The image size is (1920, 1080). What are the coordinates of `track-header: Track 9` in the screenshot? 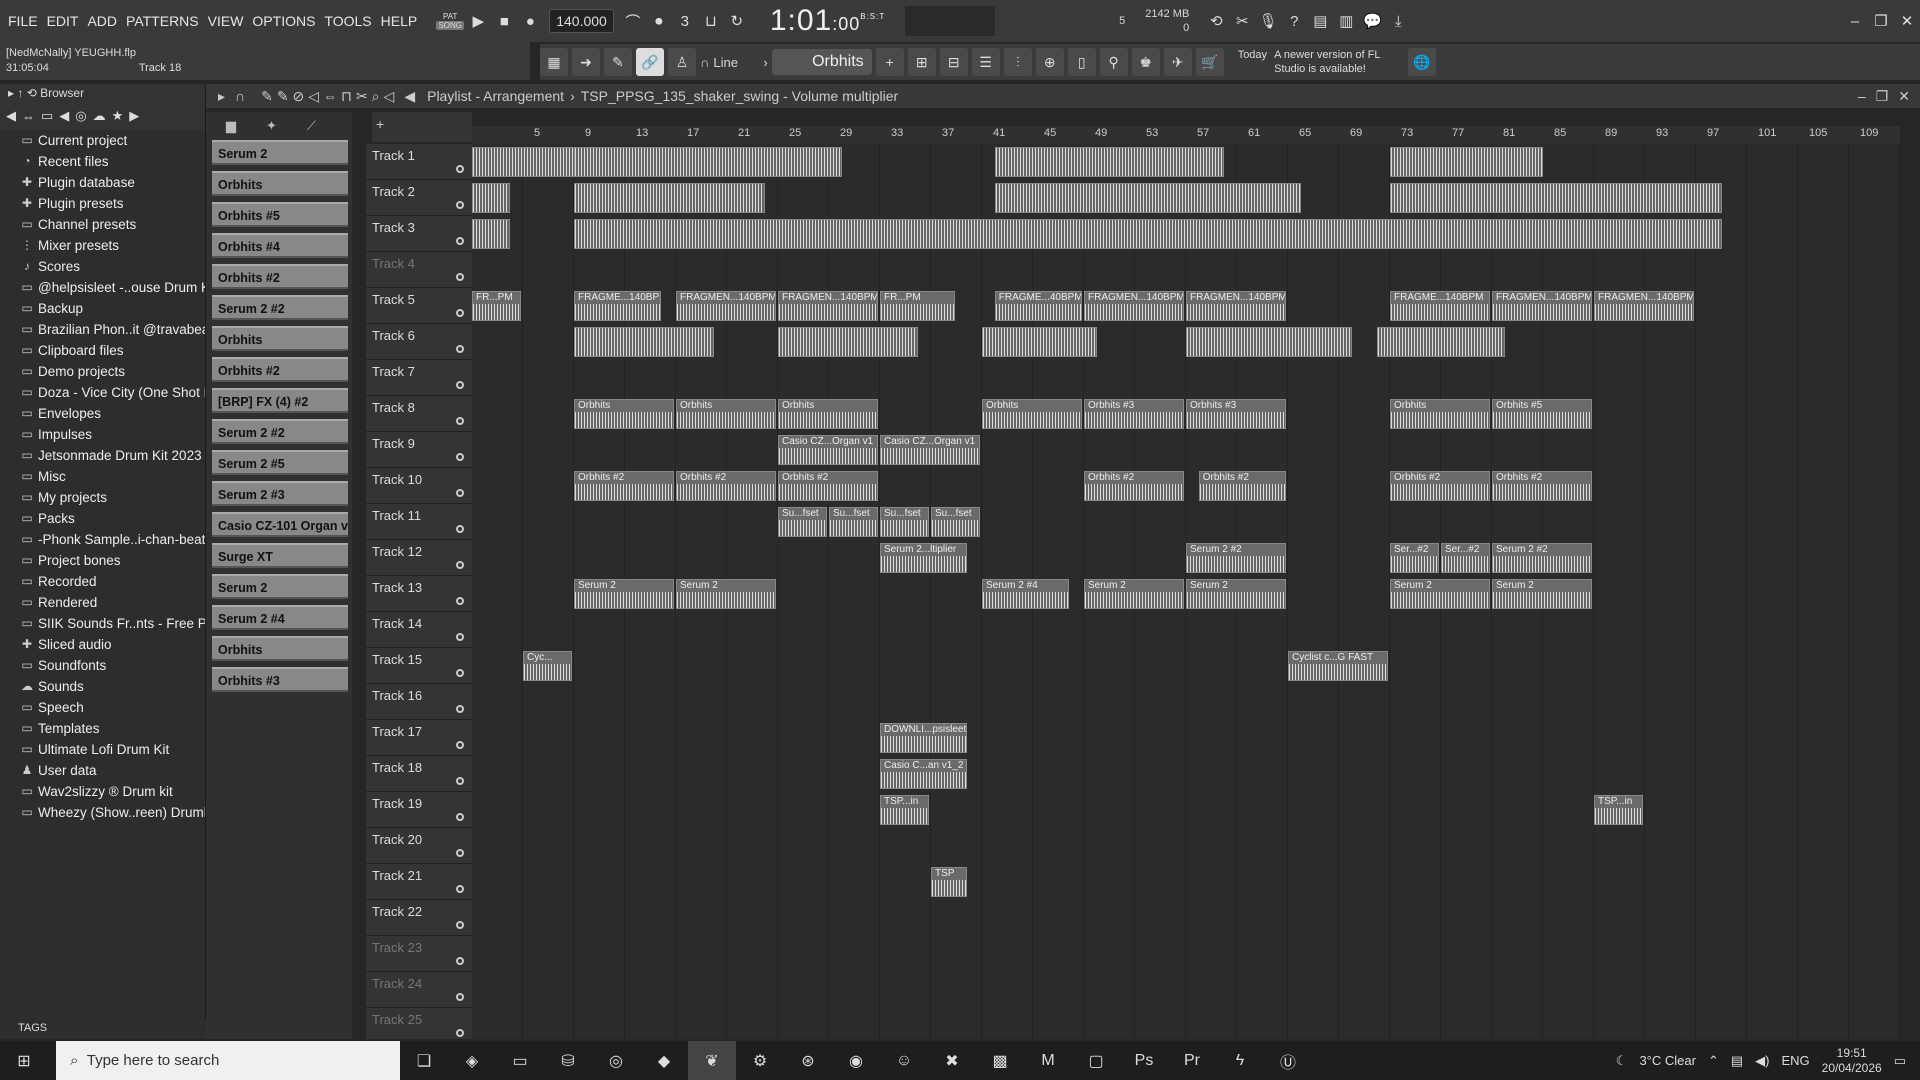 It's located at (419, 450).